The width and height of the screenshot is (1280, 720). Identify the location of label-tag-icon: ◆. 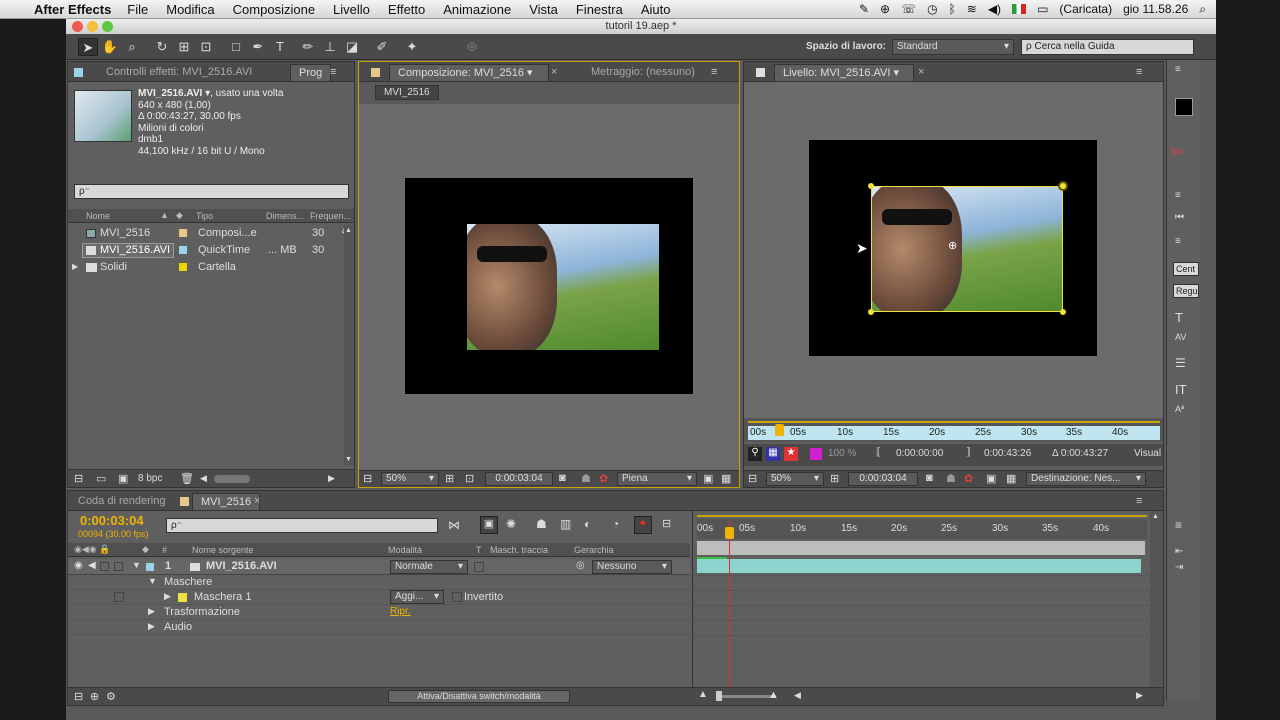
(179, 215).